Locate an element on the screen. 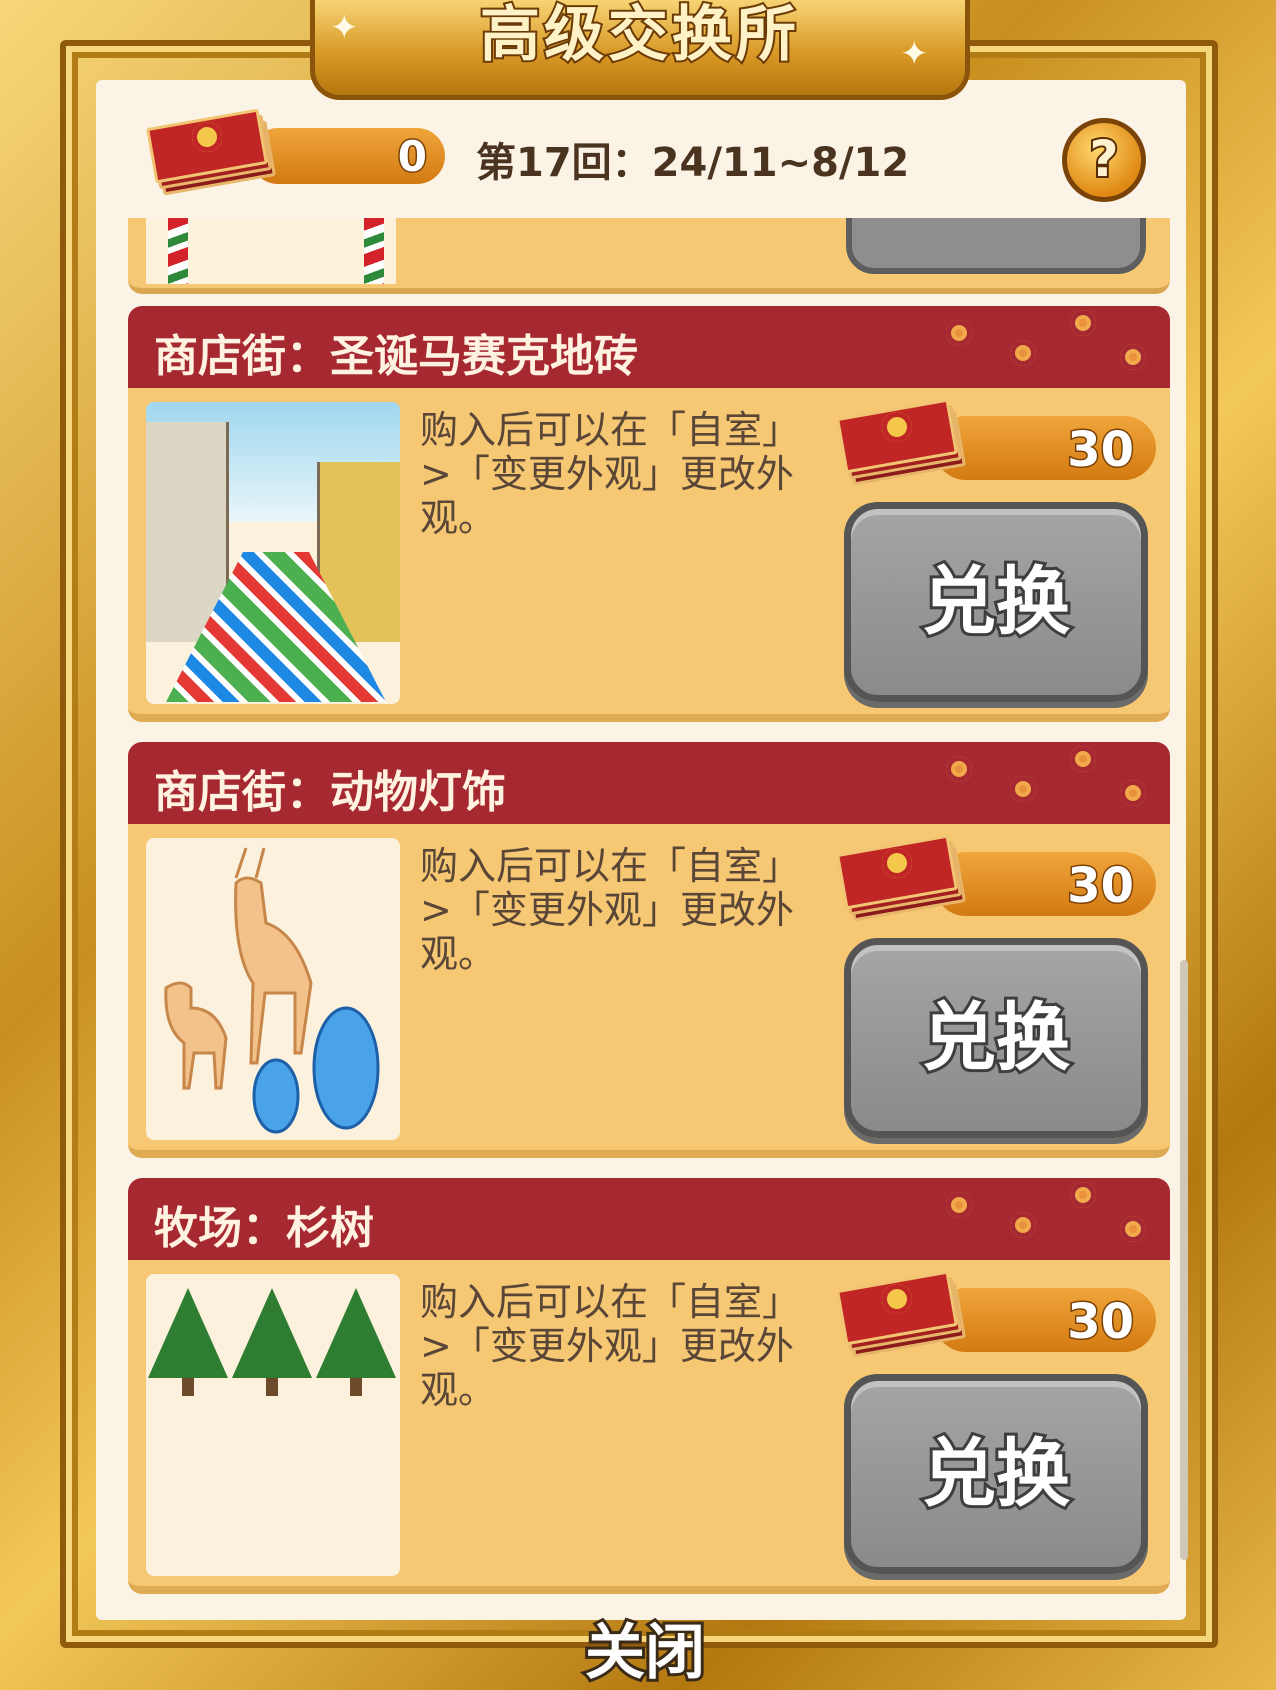 The width and height of the screenshot is (1276, 1690). item-title: 商店街：圣诞马赛克地砖 is located at coordinates (396, 356).